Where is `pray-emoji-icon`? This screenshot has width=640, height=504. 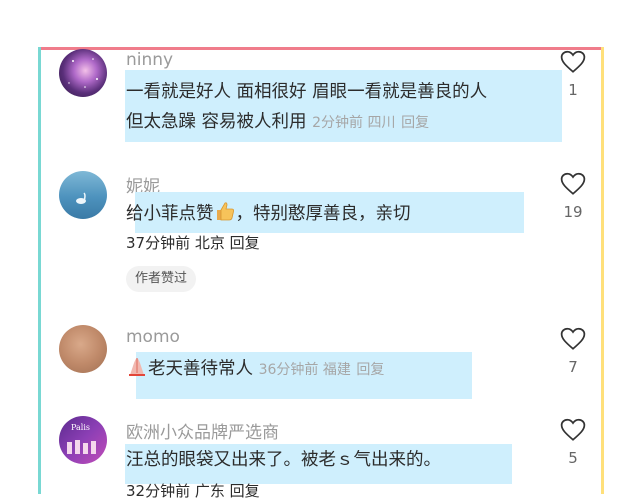
pray-emoji-icon is located at coordinates (137, 367).